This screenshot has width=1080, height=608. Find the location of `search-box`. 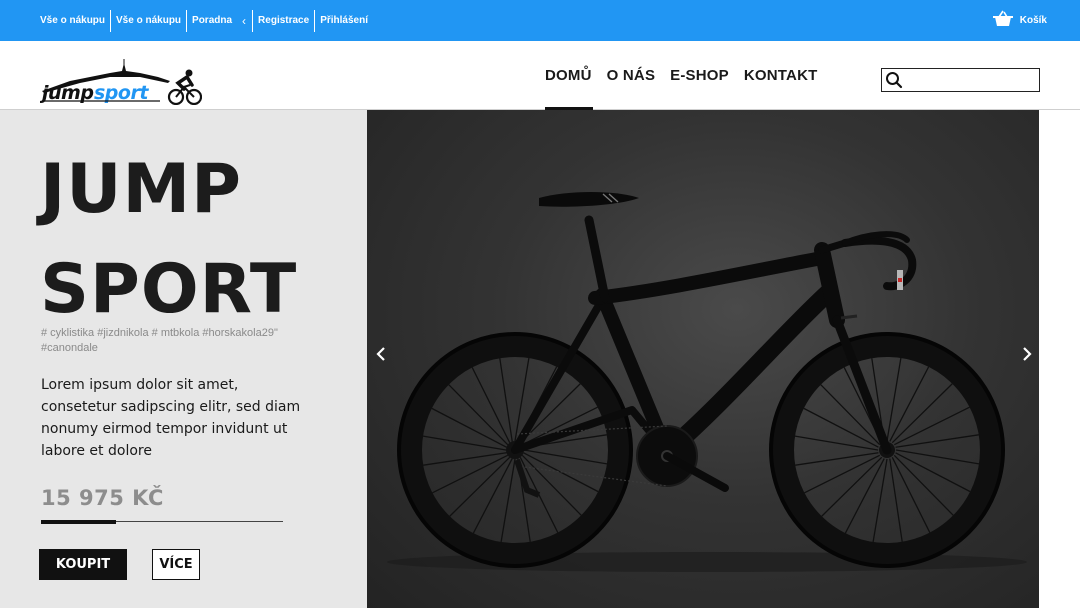

search-box is located at coordinates (960, 80).